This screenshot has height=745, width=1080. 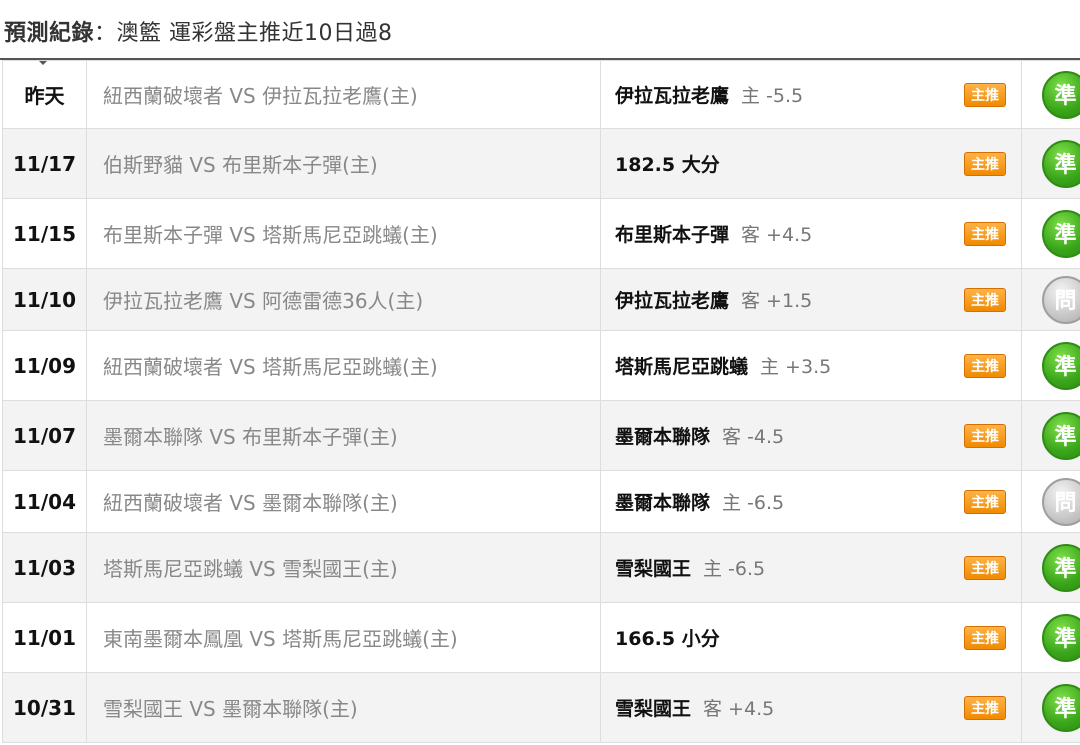 I want to click on table-row: 11/15 布里斯本子彈 VS 塔斯馬尼亞跳蟻(主) 布里斯本子彈客 +4.5 主推 準, so click(x=541, y=233).